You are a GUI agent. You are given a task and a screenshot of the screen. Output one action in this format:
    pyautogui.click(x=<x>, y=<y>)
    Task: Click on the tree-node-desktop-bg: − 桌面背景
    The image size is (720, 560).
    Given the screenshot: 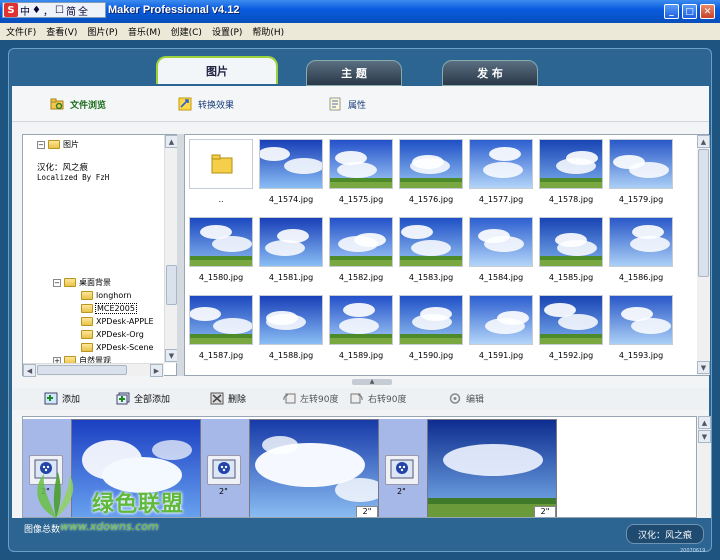 What is the action you would take?
    pyautogui.click(x=82, y=282)
    